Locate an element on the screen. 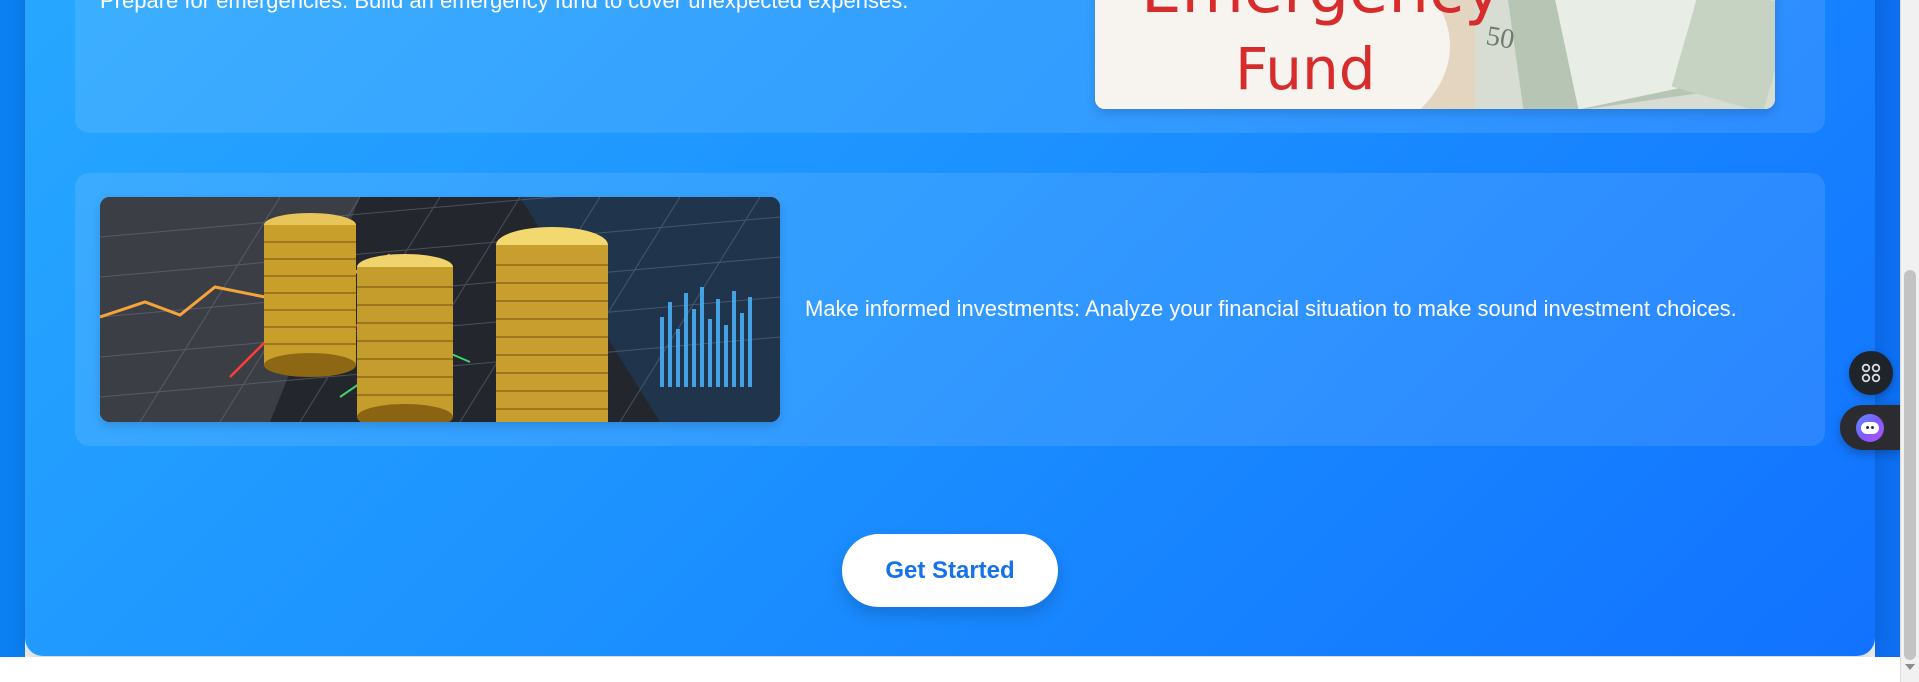 This screenshot has height=682, width=1919. grid-icon is located at coordinates (1871, 373).